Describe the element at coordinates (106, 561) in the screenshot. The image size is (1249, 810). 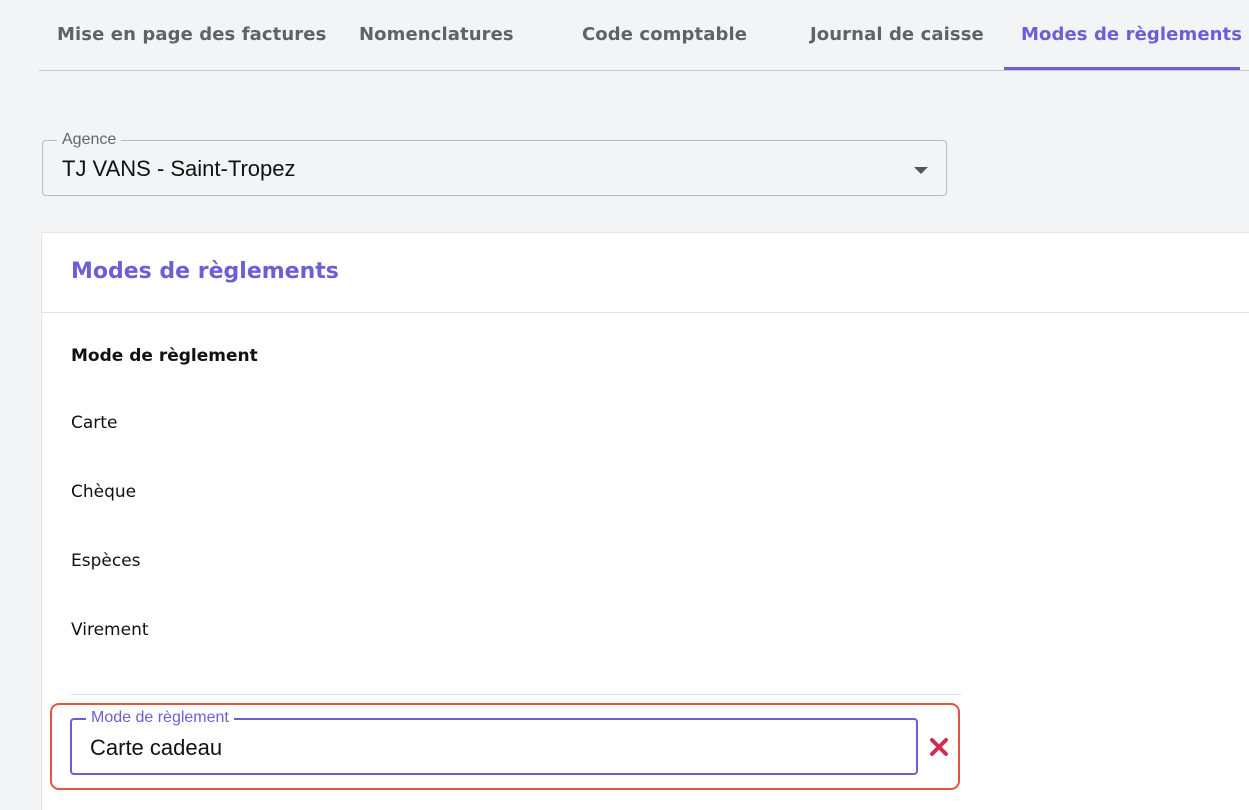
I see `list-item: Espèces` at that location.